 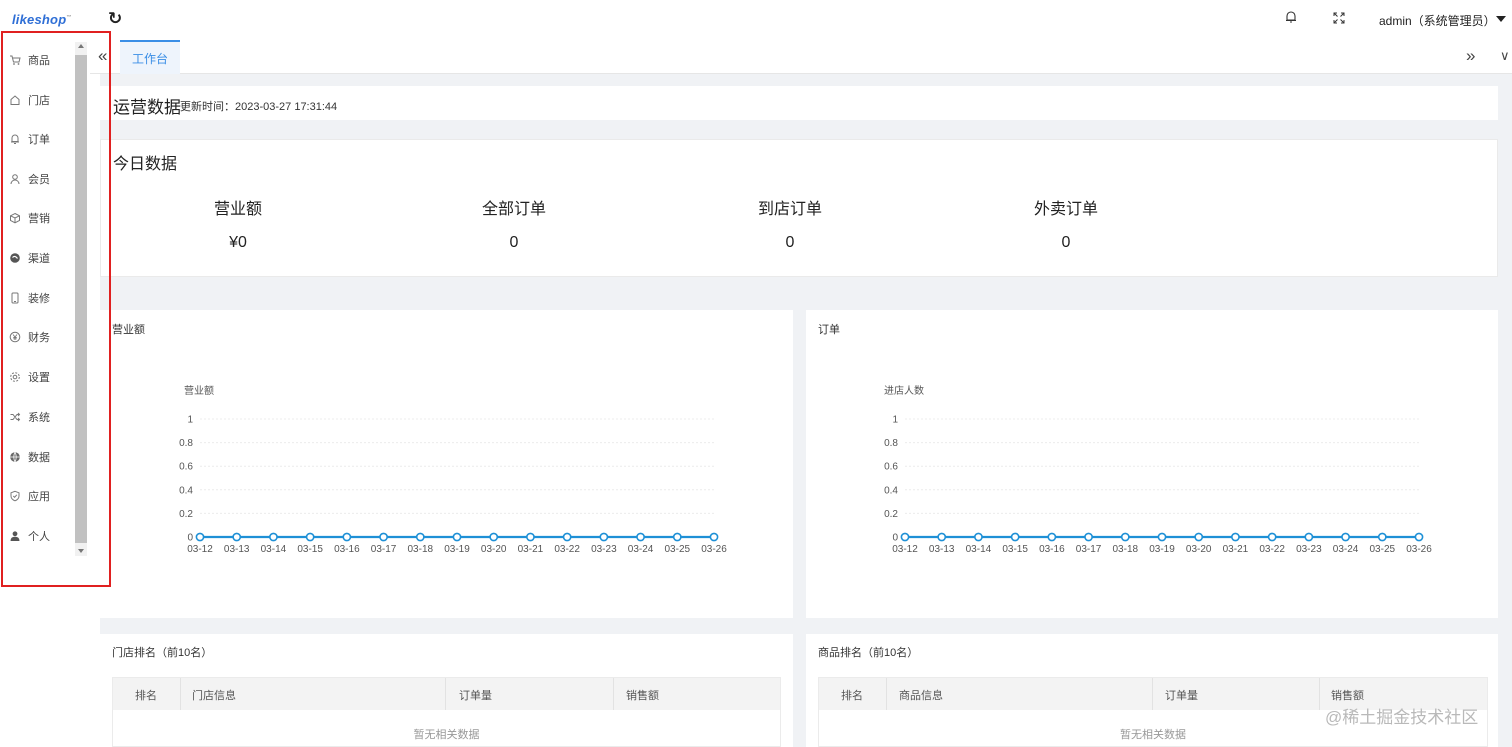 I want to click on scroll-up-arrow-icon, so click(x=81, y=46).